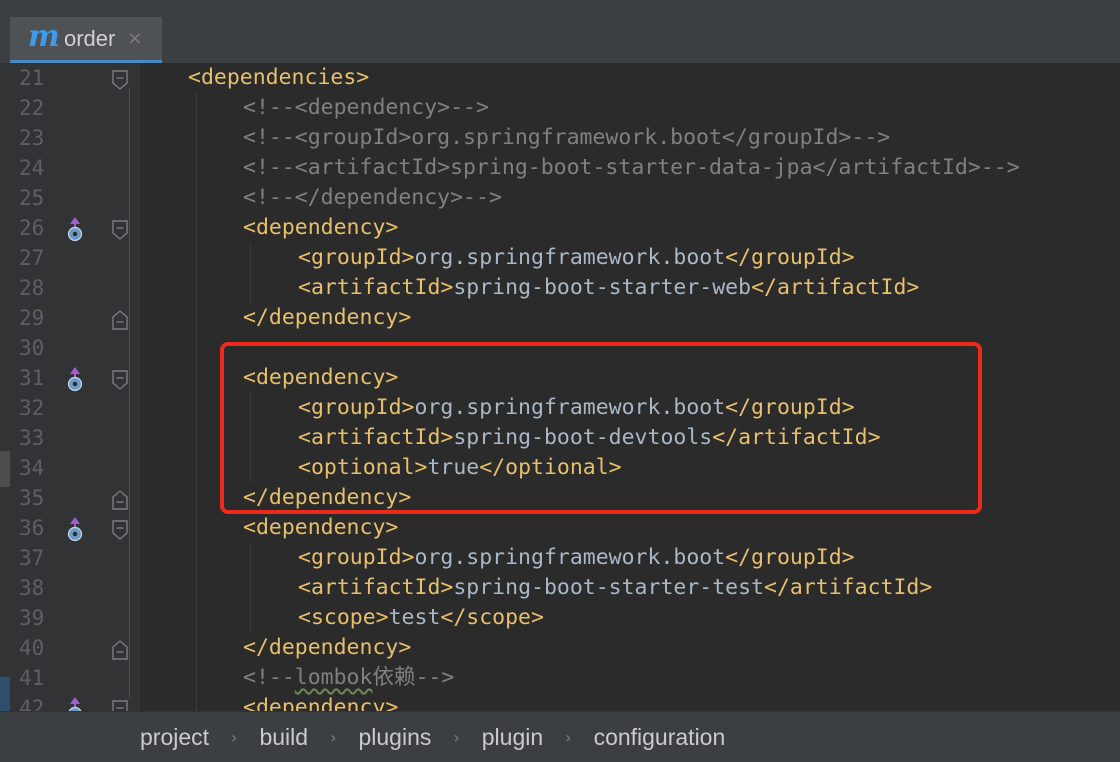 The width and height of the screenshot is (1120, 762). I want to click on code-line: <!--lombok依赖-->, so click(580, 678).